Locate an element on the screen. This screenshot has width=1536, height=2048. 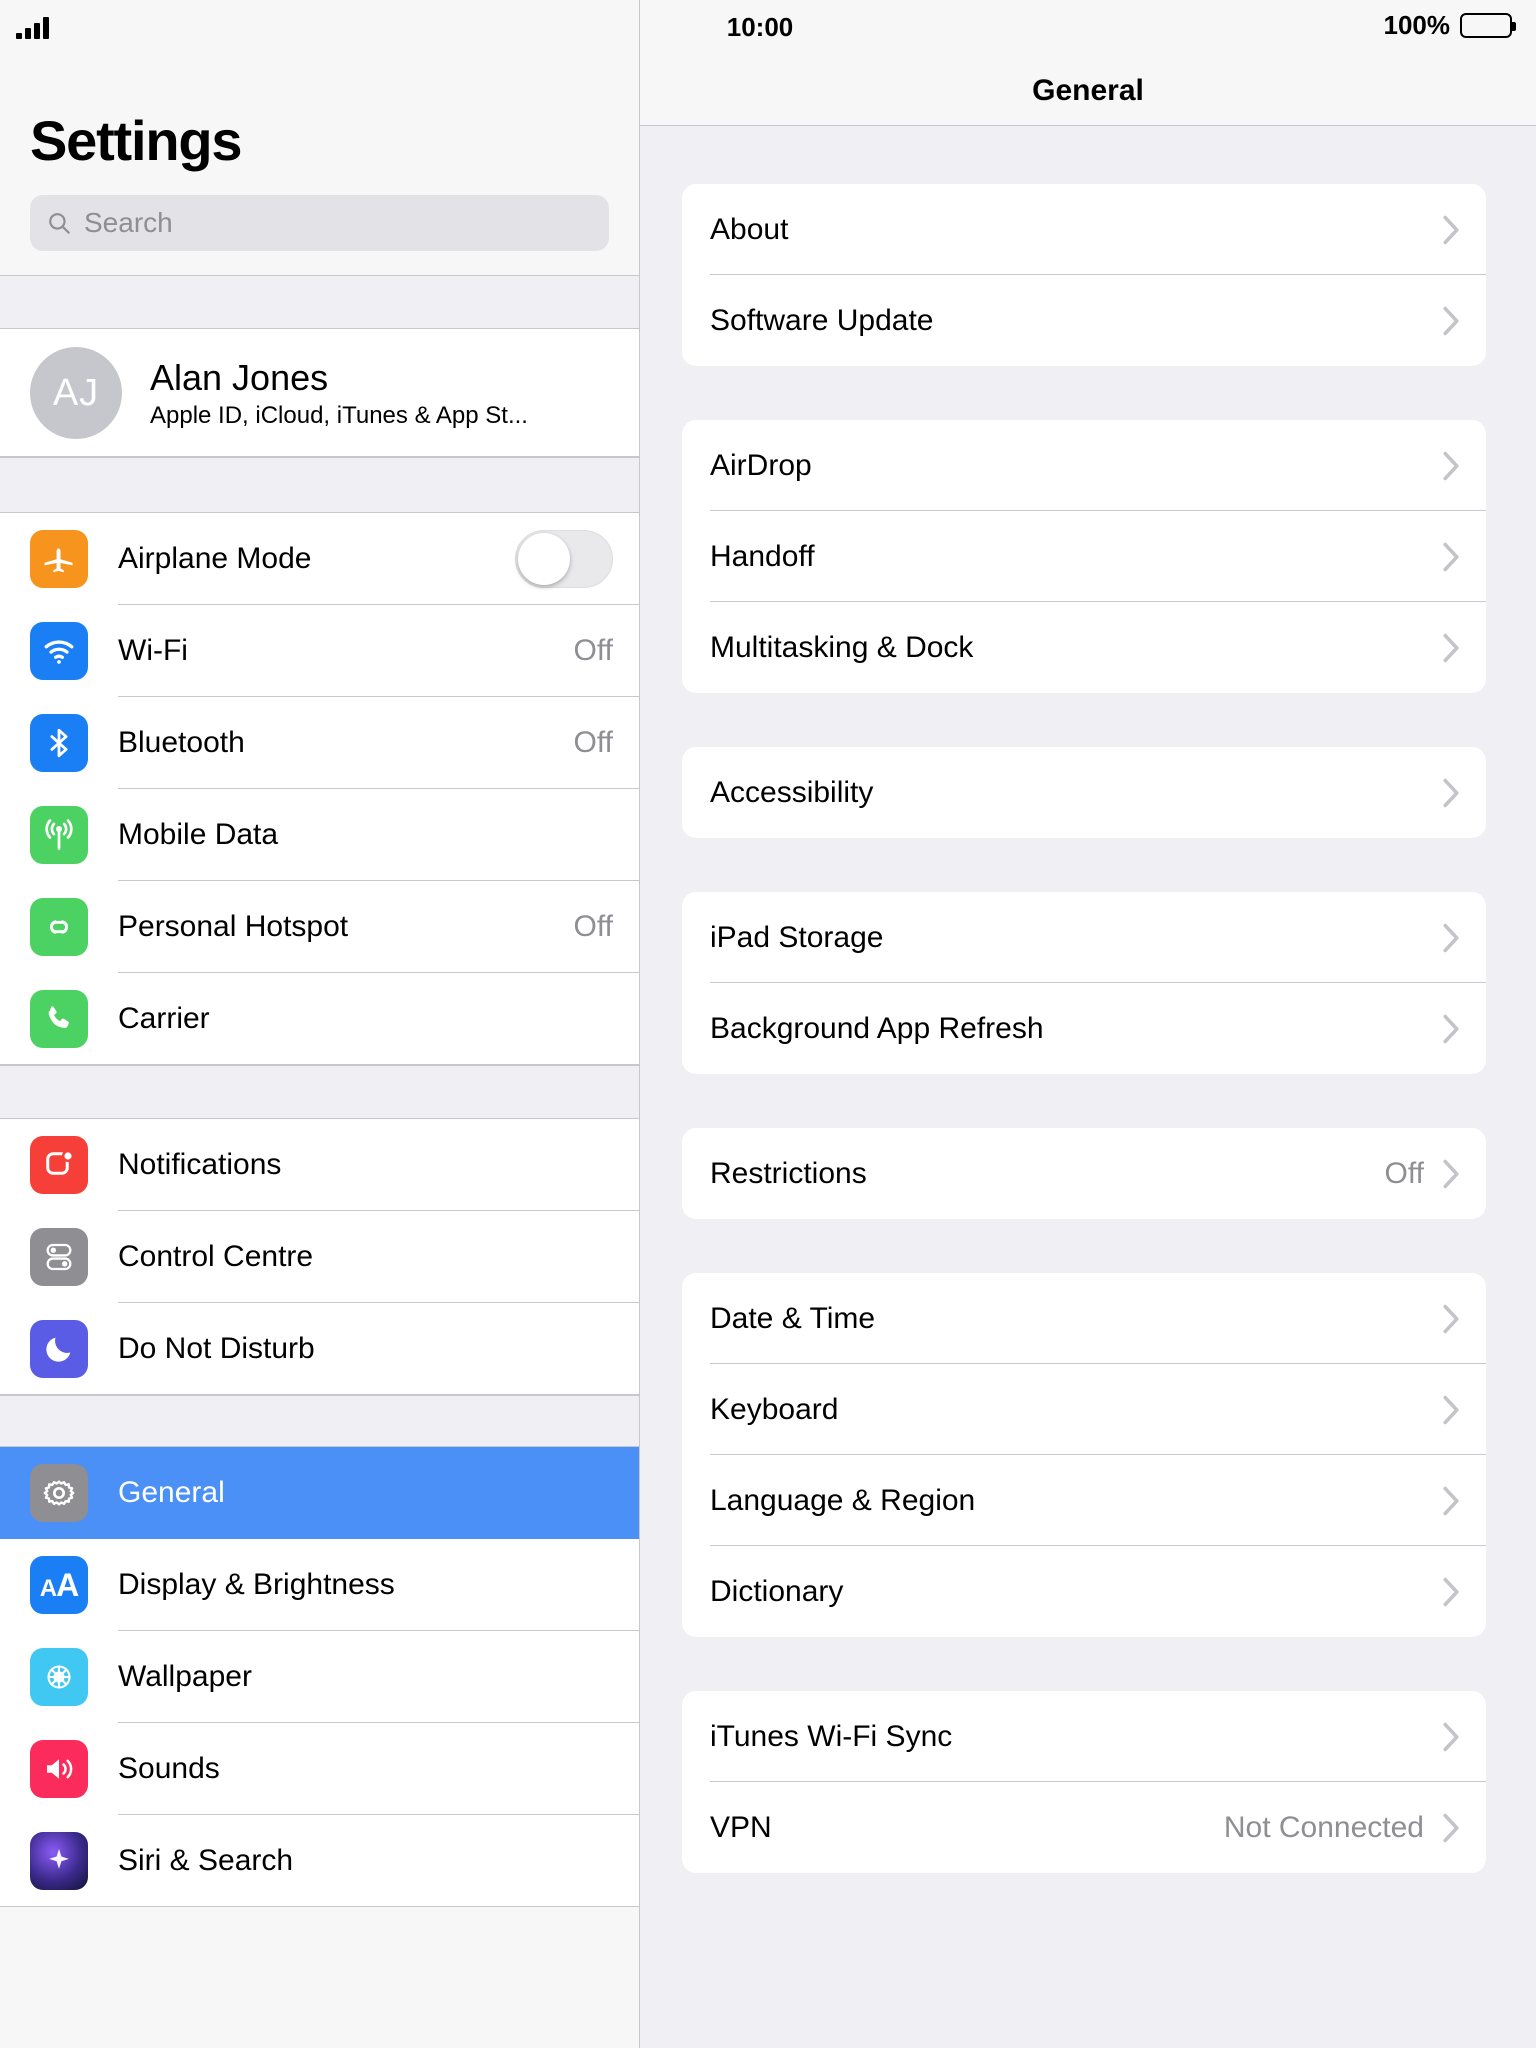
avatar: AJ is located at coordinates (76, 393).